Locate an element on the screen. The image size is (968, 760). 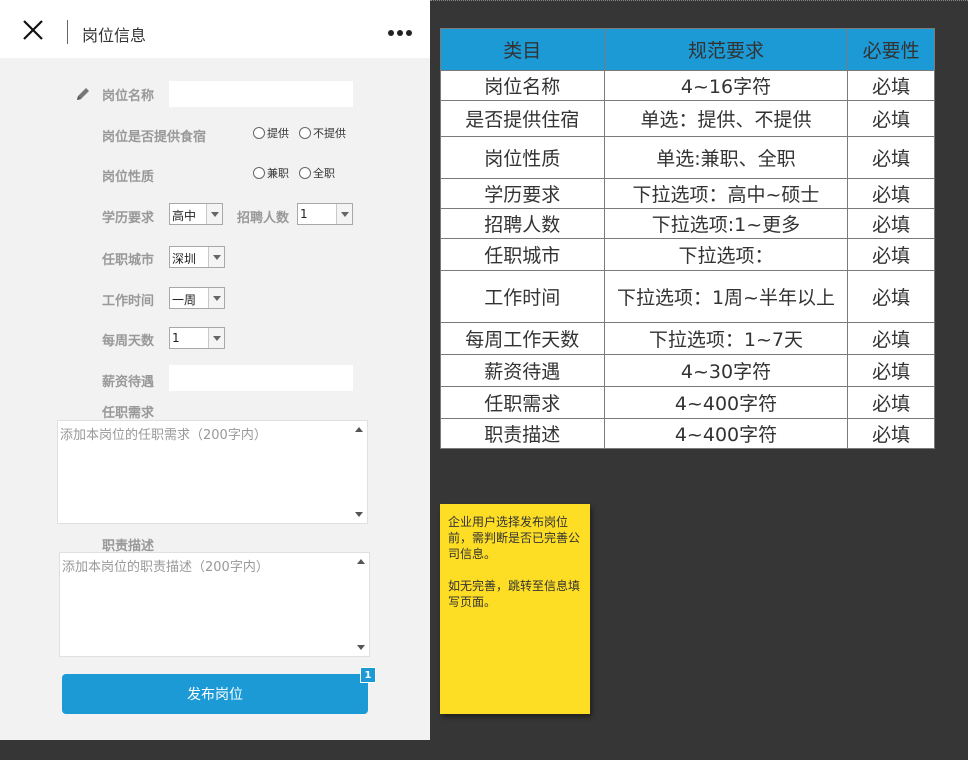
job-type-radio-part-time: 兼职 is located at coordinates (271, 173).